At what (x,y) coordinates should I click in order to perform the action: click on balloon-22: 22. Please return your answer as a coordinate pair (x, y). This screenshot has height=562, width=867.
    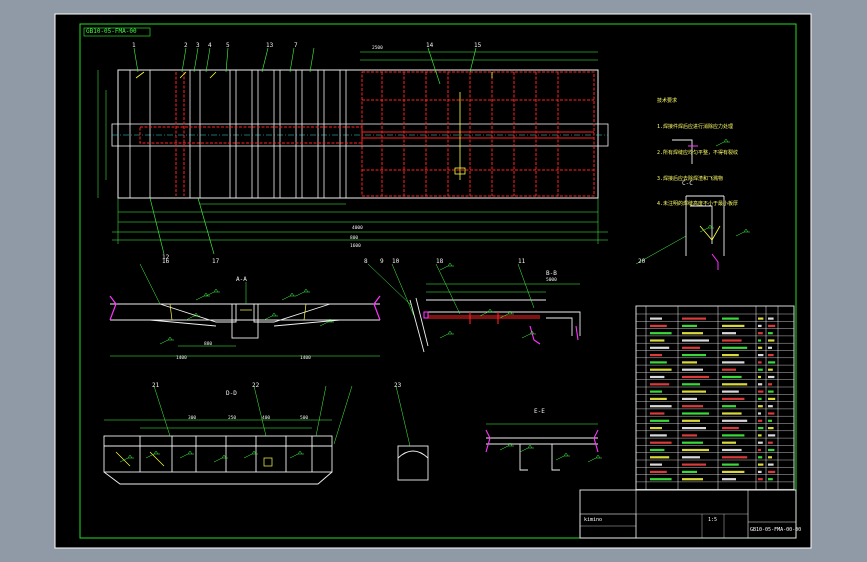
    Looking at the image, I should click on (256, 385).